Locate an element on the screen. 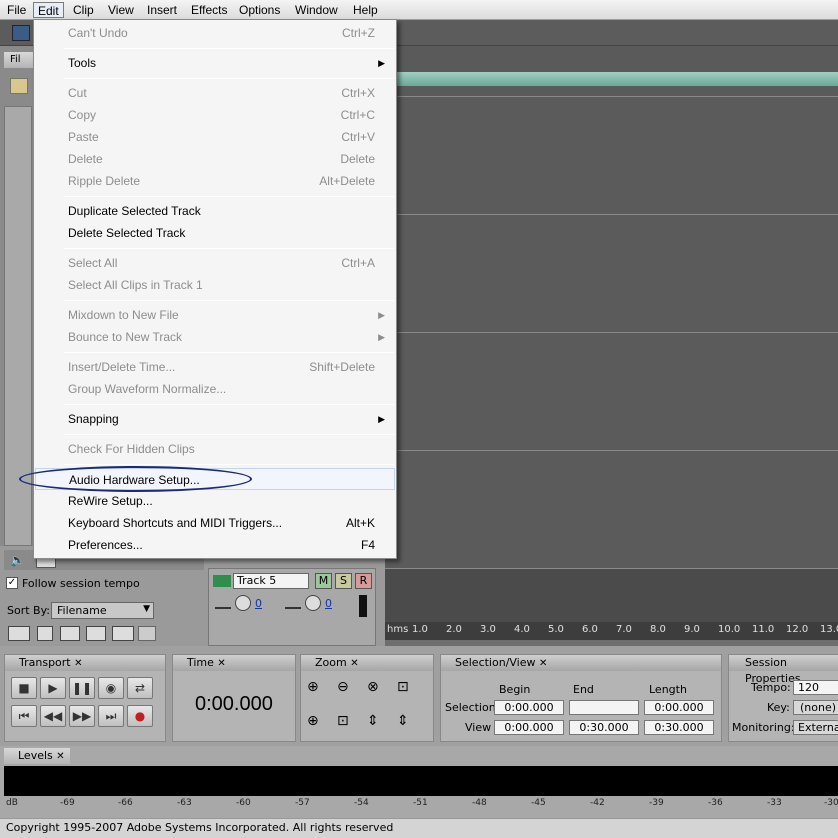 The width and height of the screenshot is (838, 838). col-length: Length is located at coordinates (668, 689).